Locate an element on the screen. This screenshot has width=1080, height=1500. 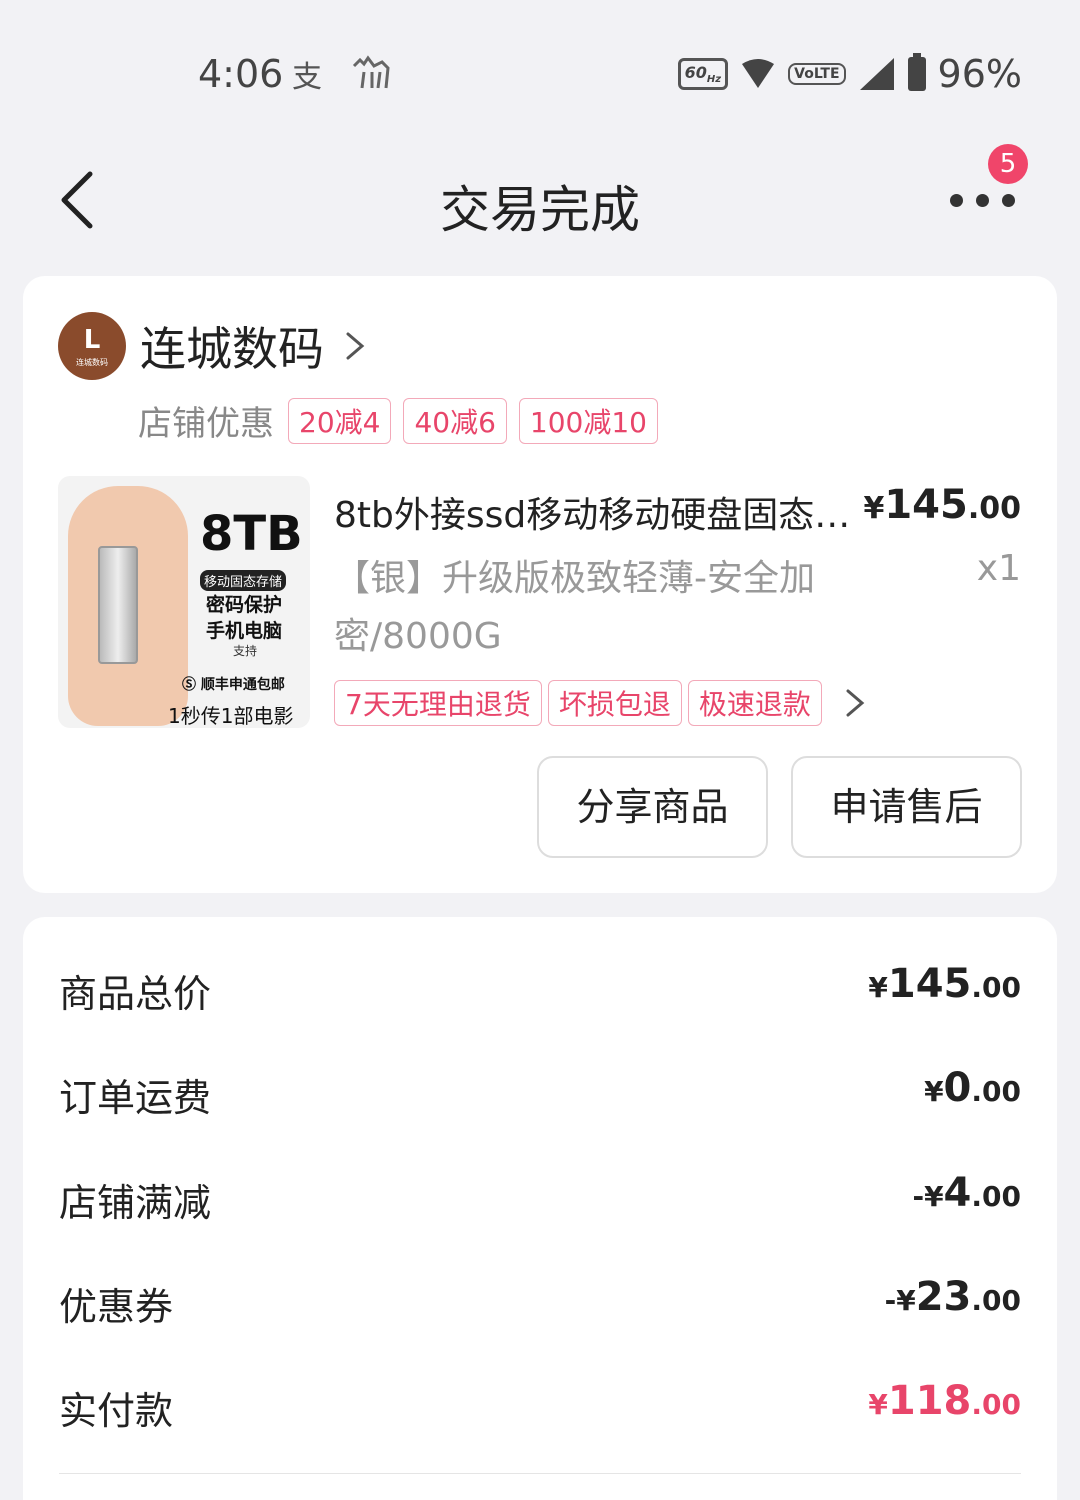
alipay-icon: 支 is located at coordinates (307, 77).